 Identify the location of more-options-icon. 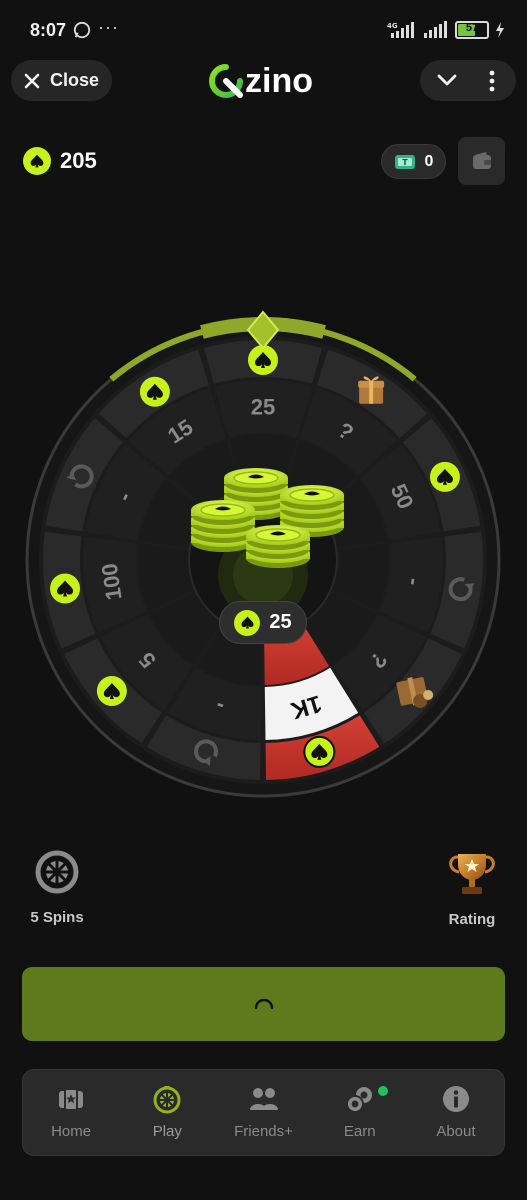
(492, 81).